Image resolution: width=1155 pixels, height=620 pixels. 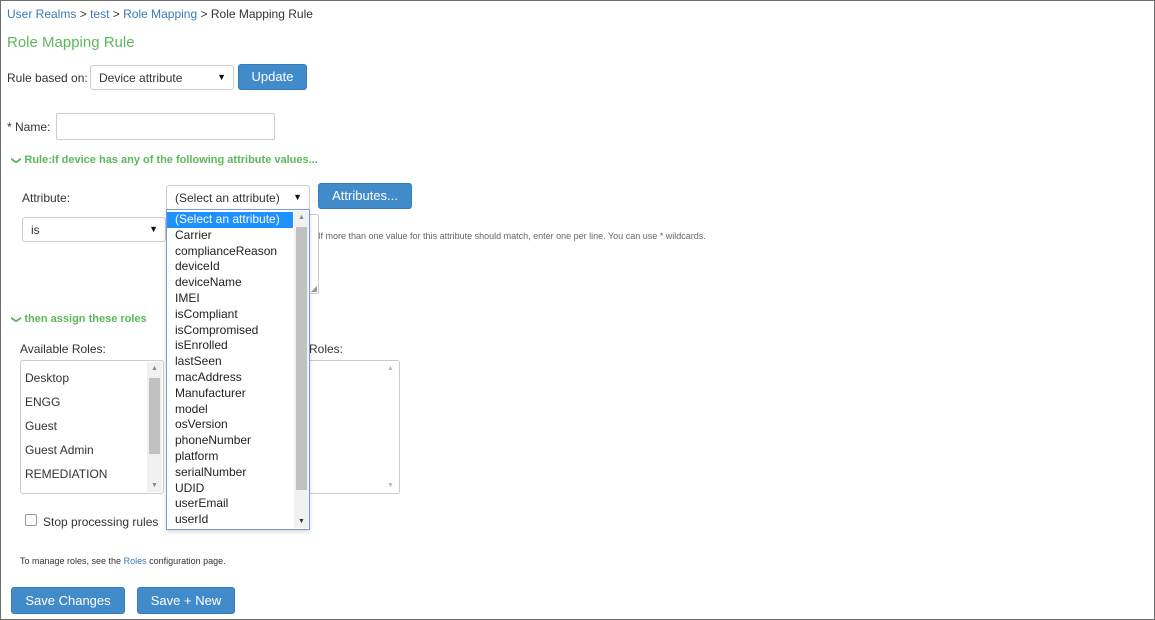 I want to click on dropdown-option: isEnrolled, so click(x=230, y=346).